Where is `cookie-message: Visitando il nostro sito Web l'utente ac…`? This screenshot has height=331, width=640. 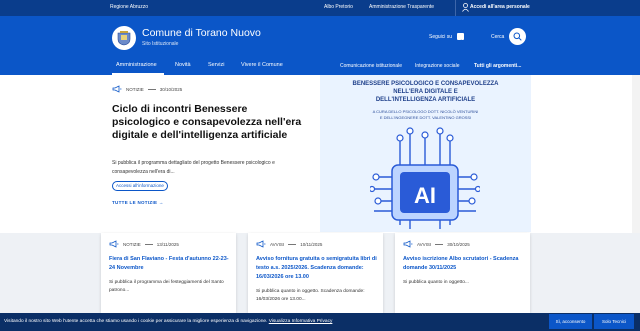 cookie-message: Visitando il nostro sito Web l'utente ac… is located at coordinates (136, 321).